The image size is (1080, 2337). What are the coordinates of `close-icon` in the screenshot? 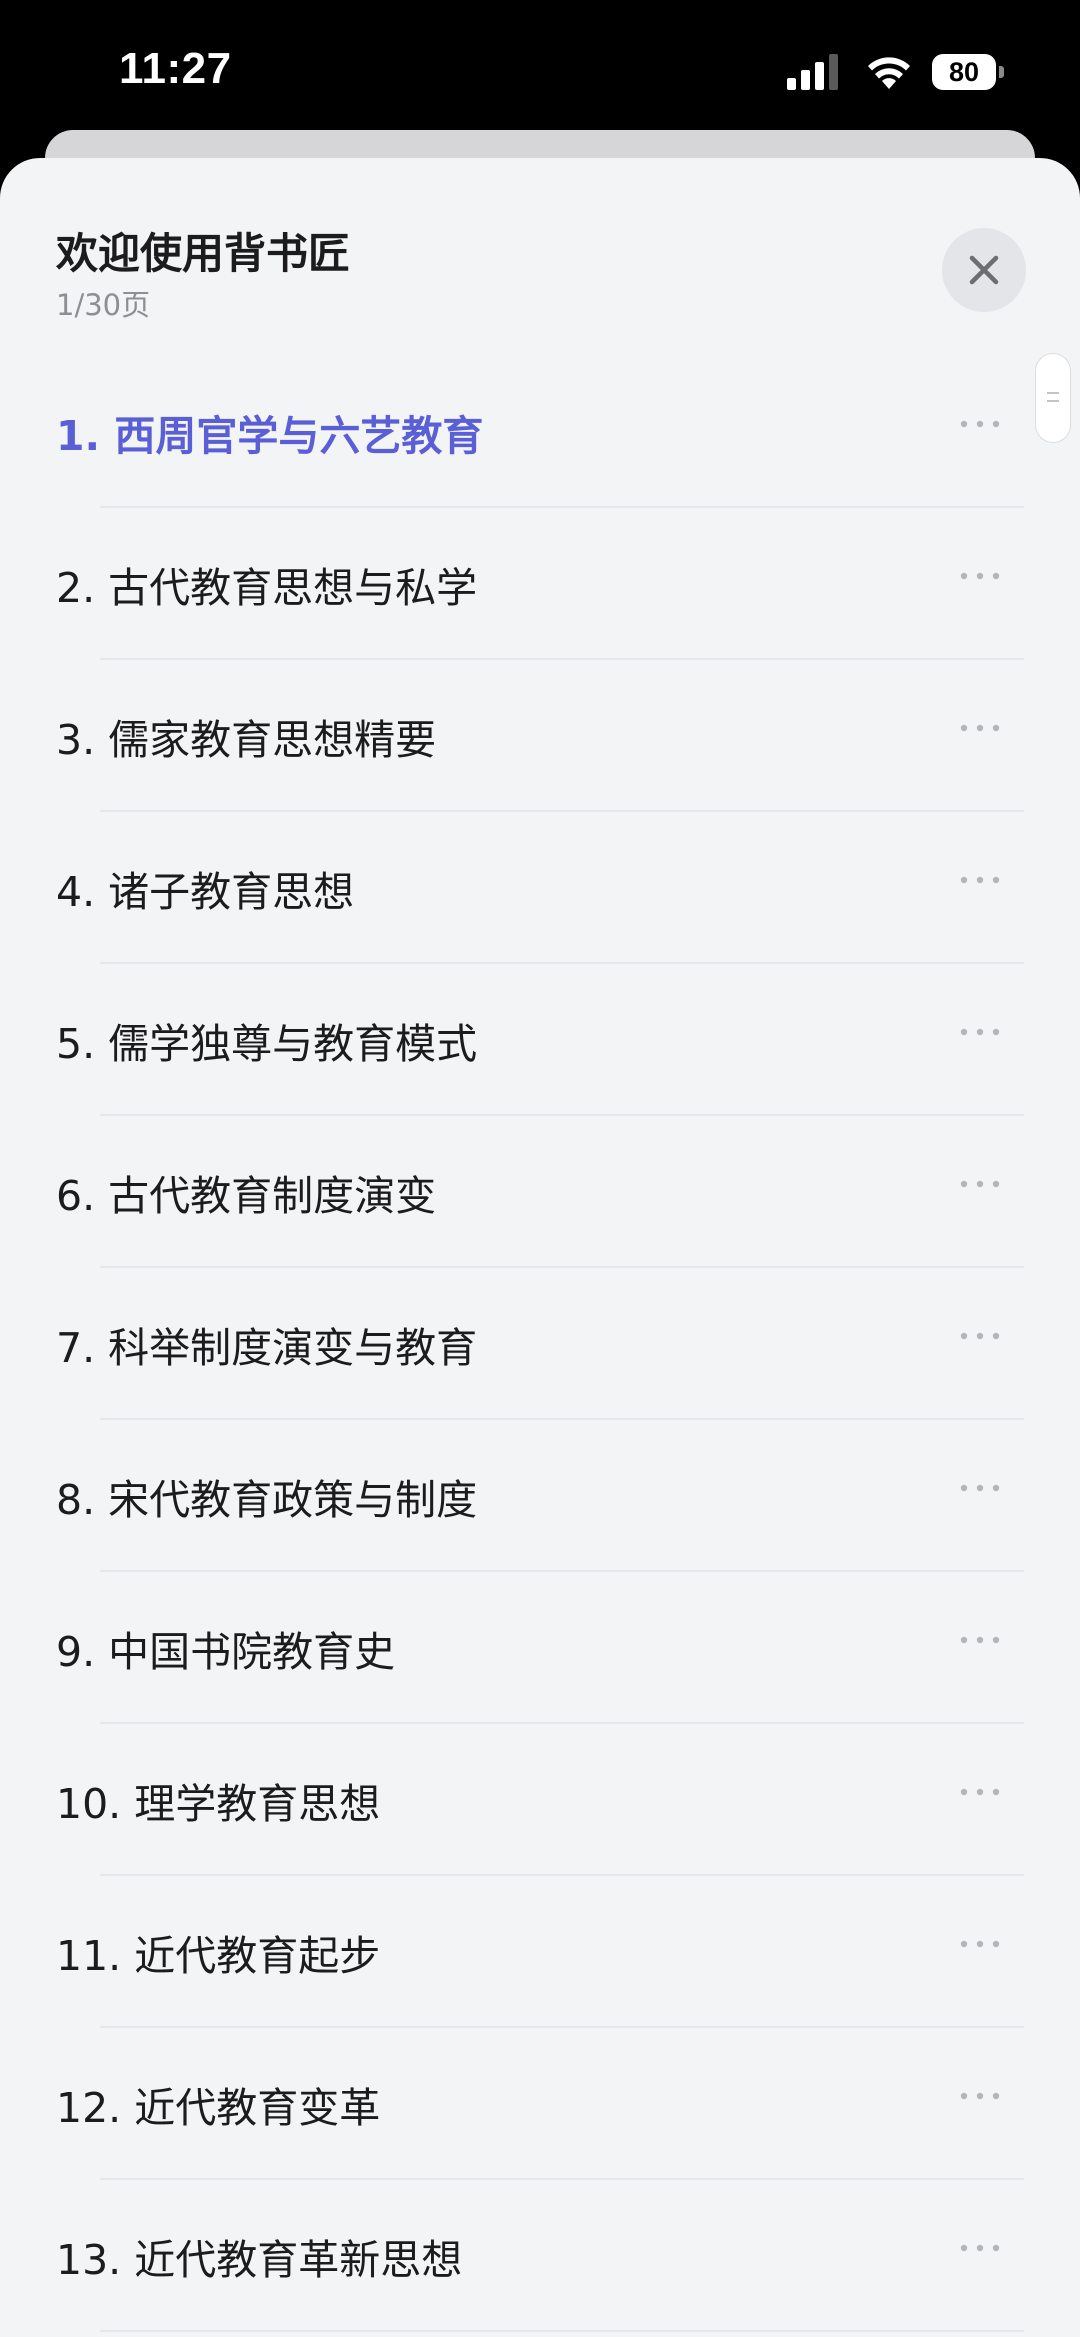 It's located at (984, 270).